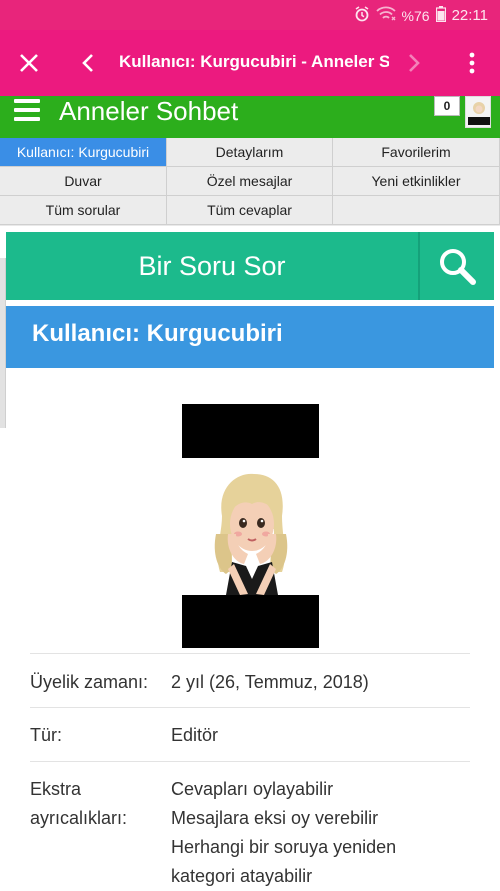 Image resolution: width=500 pixels, height=891 pixels. Describe the element at coordinates (385, 15) in the screenshot. I see `wifi-icon` at that location.